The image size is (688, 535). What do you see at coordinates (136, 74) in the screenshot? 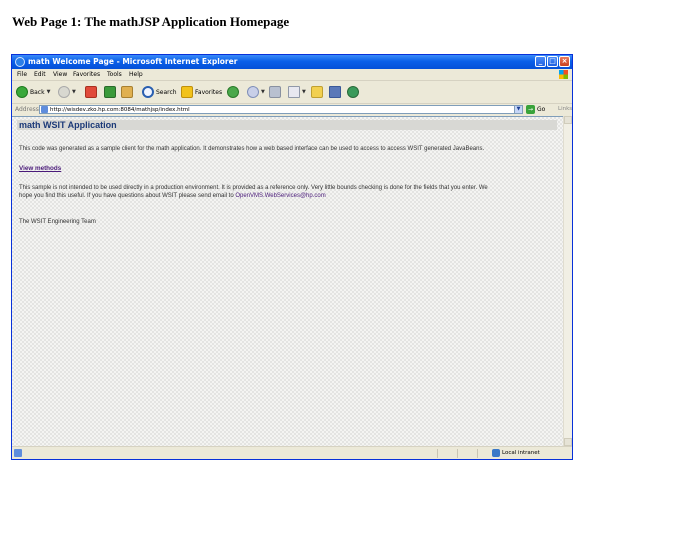
I see `menu-help: Help` at bounding box center [136, 74].